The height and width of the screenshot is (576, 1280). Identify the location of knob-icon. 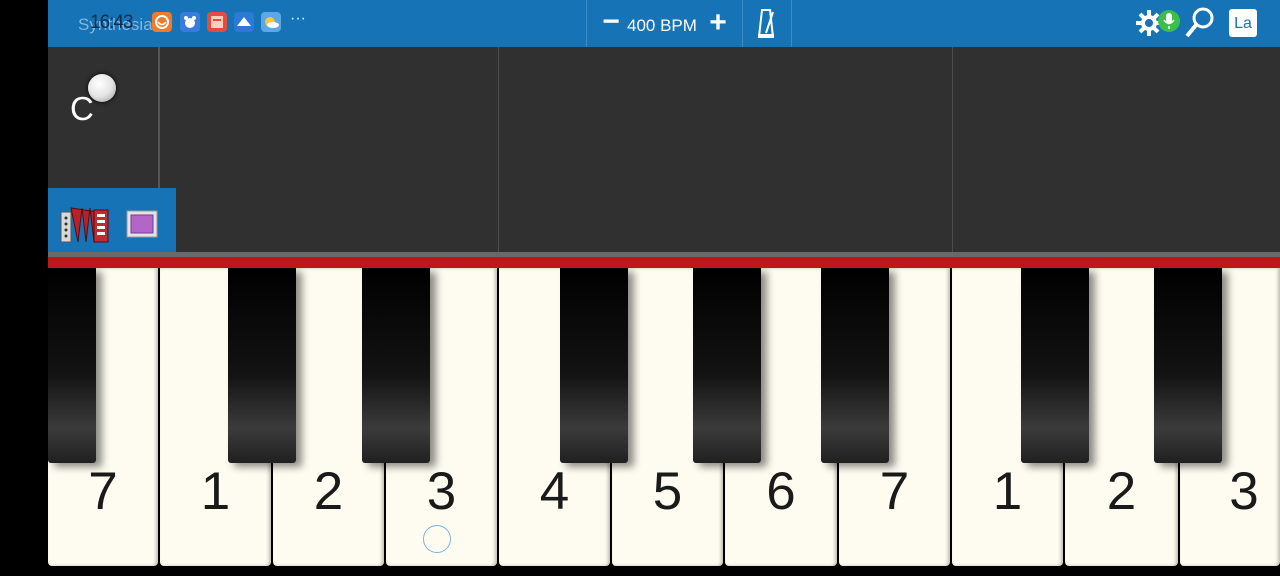
(102, 88).